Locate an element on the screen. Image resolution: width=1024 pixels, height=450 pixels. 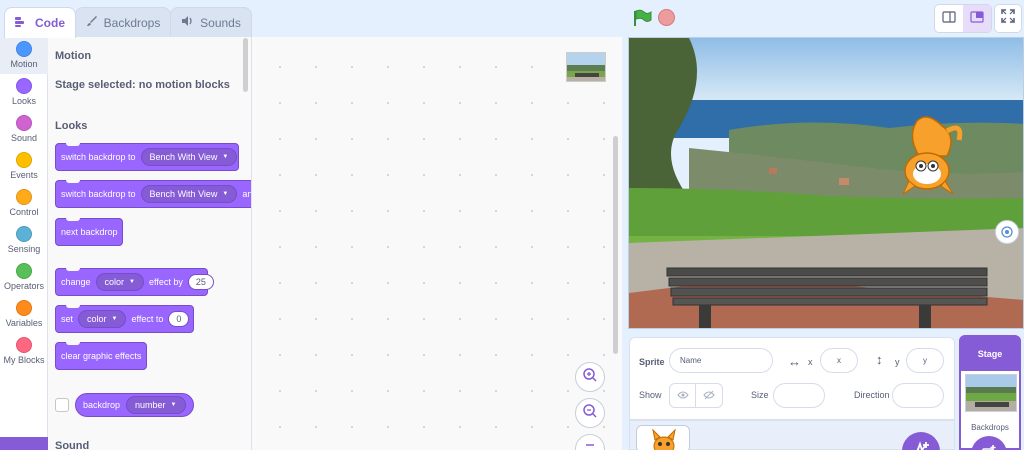
extension-button is located at coordinates (24, 443).